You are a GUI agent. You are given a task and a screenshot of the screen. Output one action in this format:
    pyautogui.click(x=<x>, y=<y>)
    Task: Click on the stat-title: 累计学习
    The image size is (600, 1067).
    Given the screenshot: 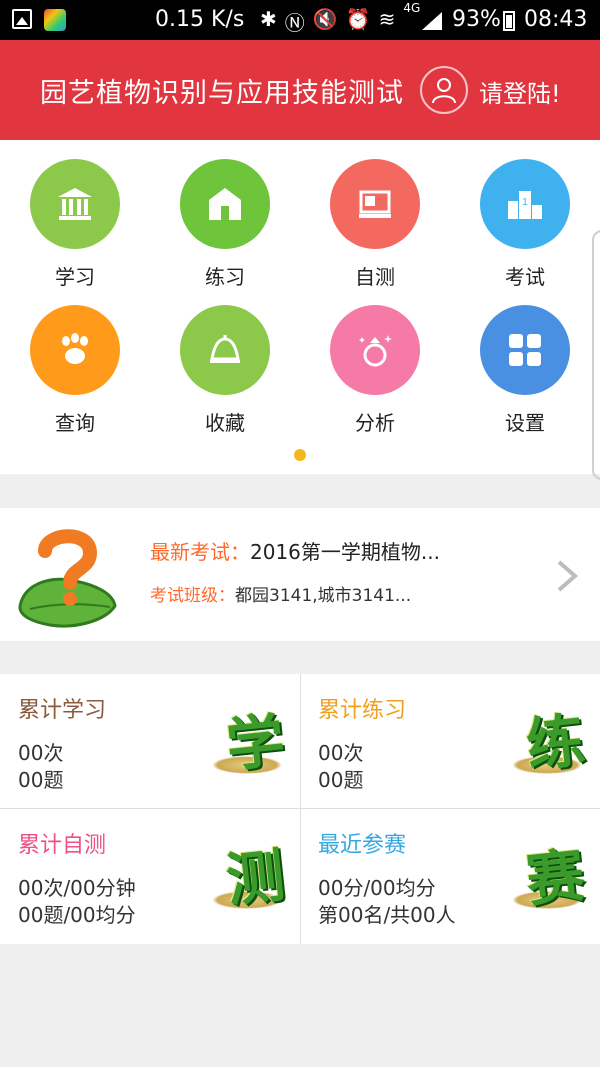 What is the action you would take?
    pyautogui.click(x=62, y=710)
    